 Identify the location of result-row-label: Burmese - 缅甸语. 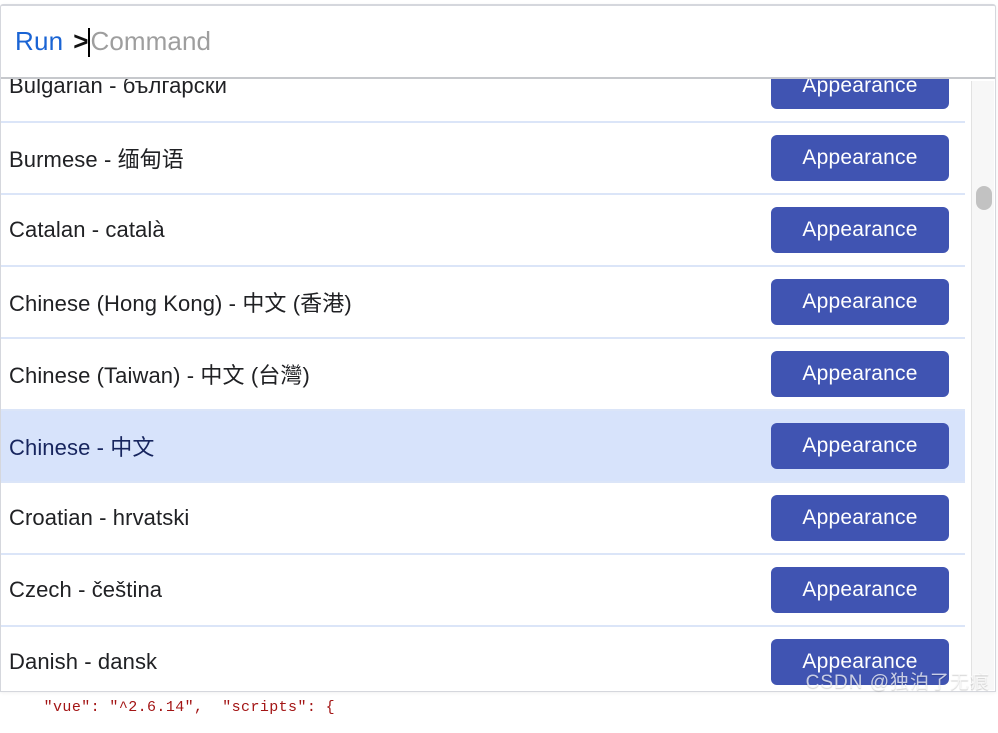
(96, 159).